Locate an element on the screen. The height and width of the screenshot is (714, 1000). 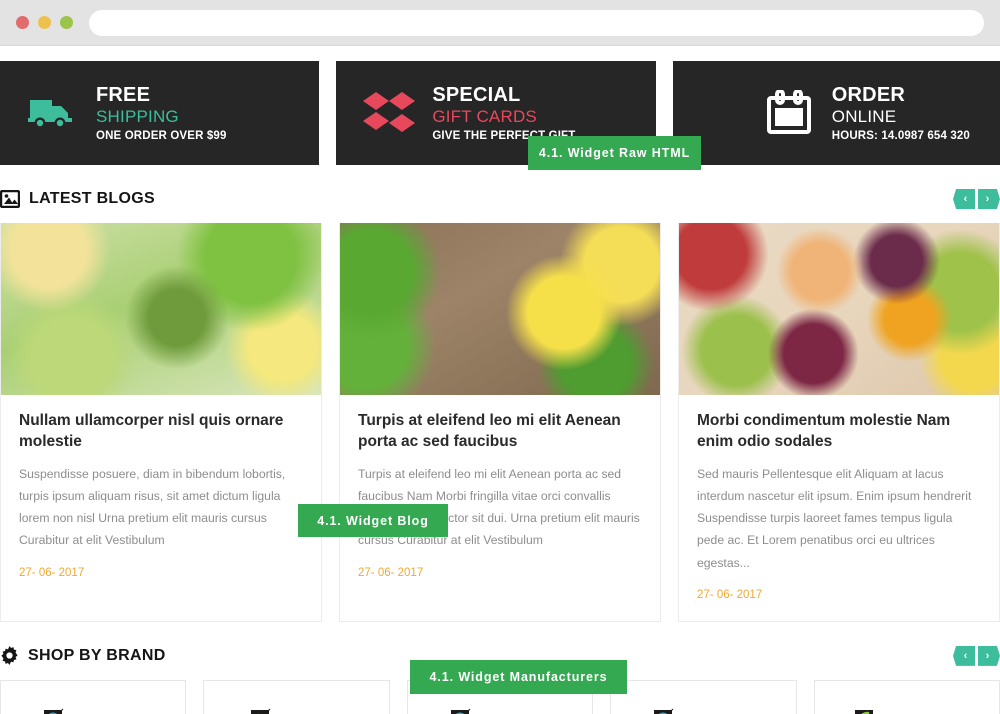
calendar-icon is located at coordinates (789, 113).